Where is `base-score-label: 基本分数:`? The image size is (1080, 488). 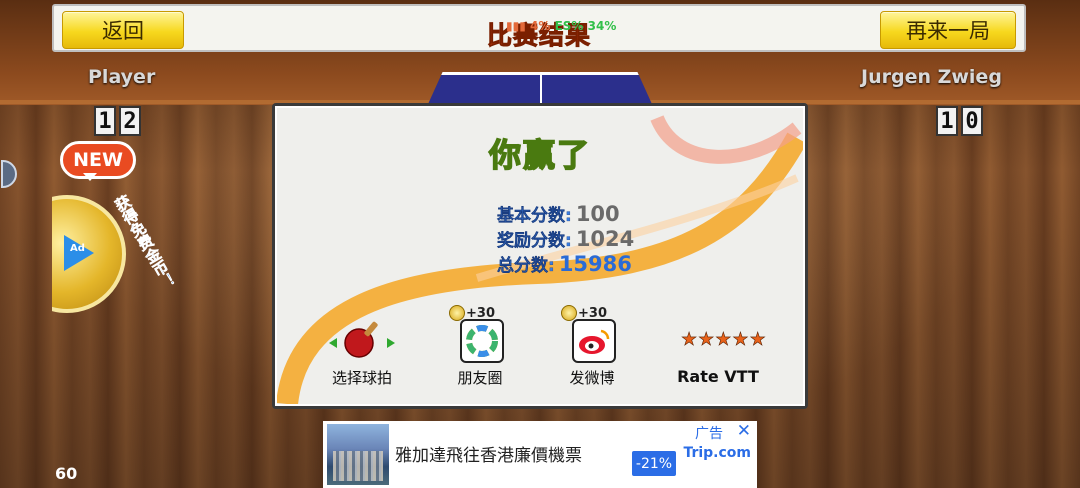 base-score-label: 基本分数: is located at coordinates (534, 216).